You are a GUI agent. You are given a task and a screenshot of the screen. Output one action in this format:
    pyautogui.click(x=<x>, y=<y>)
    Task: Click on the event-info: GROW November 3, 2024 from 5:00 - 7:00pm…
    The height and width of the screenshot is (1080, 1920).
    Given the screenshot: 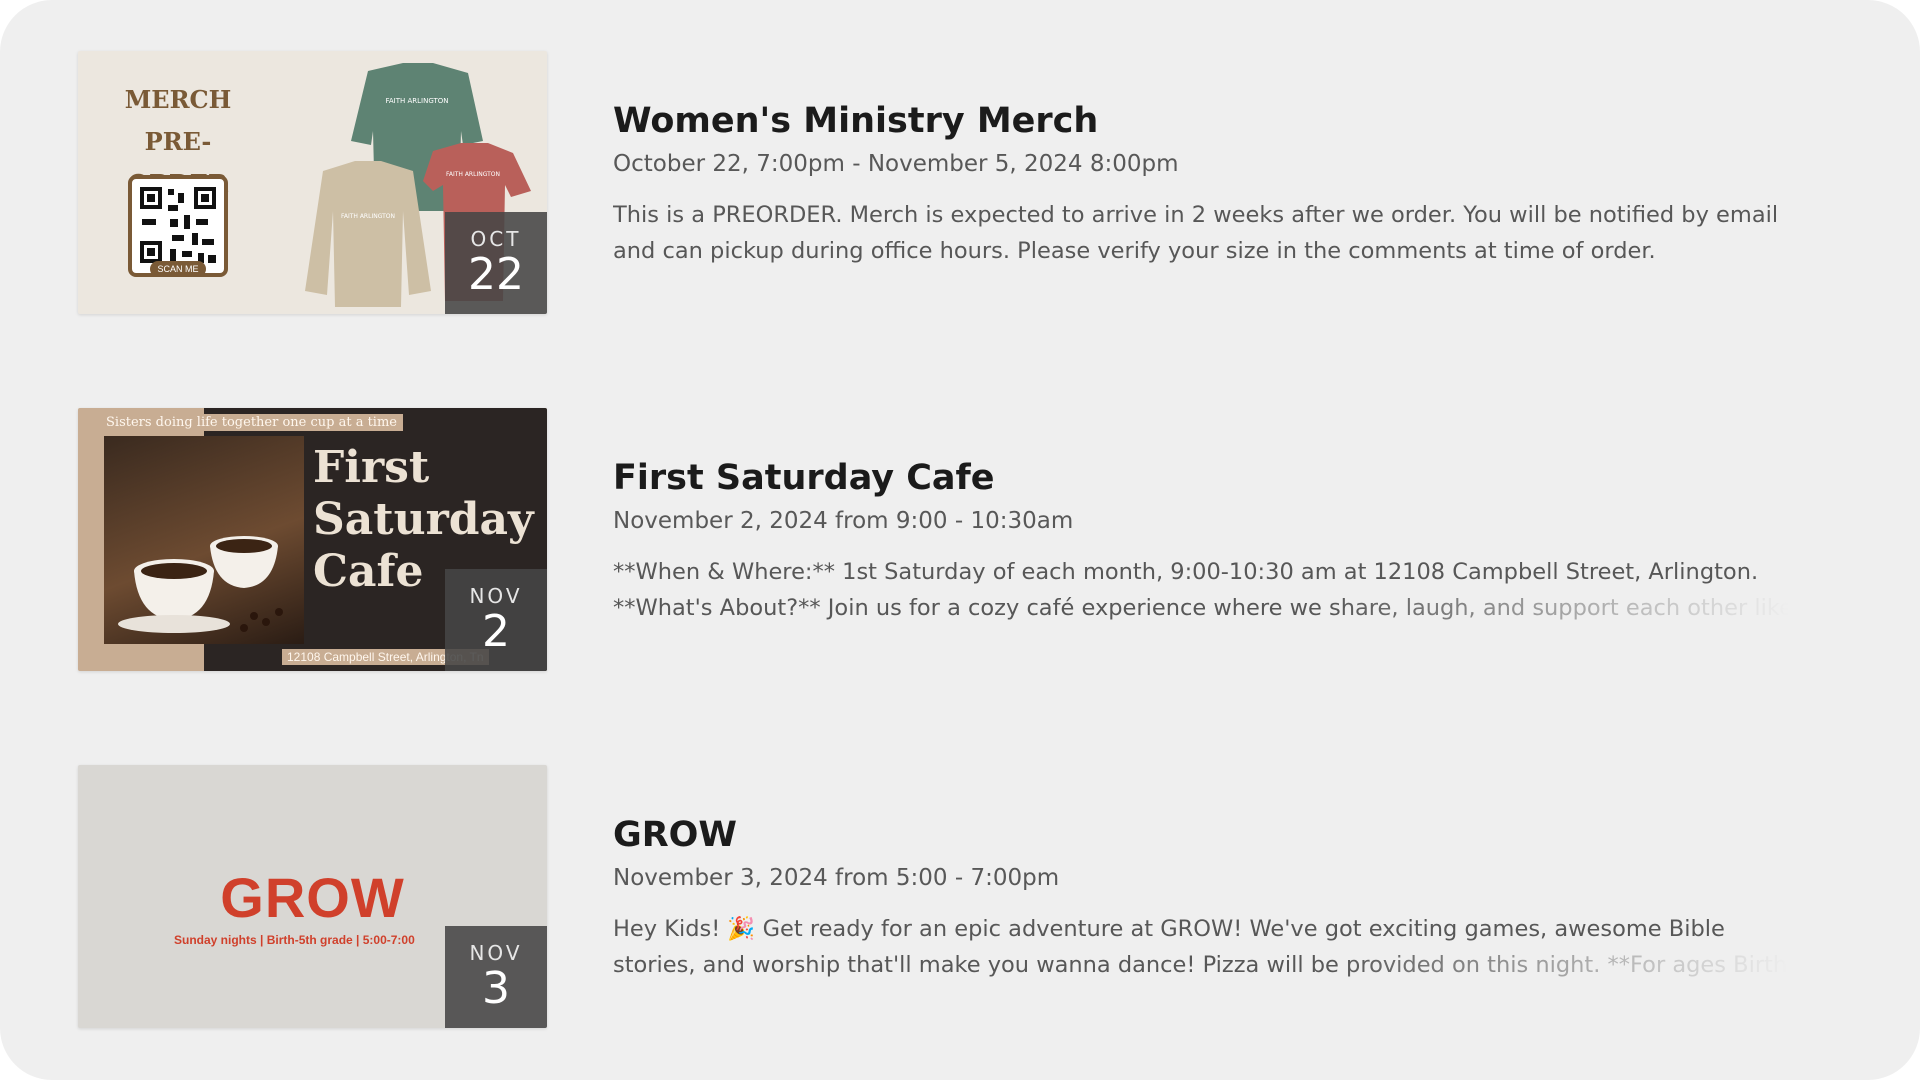 What is the action you would take?
    pyautogui.click(x=1213, y=898)
    